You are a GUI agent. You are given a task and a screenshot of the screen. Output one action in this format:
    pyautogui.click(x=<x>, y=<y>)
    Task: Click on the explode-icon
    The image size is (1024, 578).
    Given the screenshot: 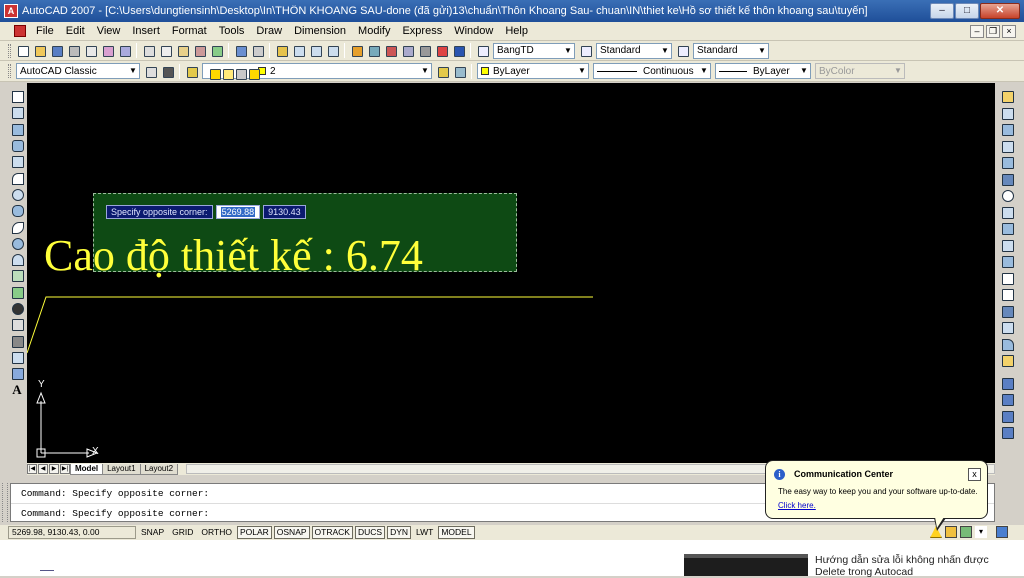 What is the action you would take?
    pyautogui.click(x=1007, y=360)
    